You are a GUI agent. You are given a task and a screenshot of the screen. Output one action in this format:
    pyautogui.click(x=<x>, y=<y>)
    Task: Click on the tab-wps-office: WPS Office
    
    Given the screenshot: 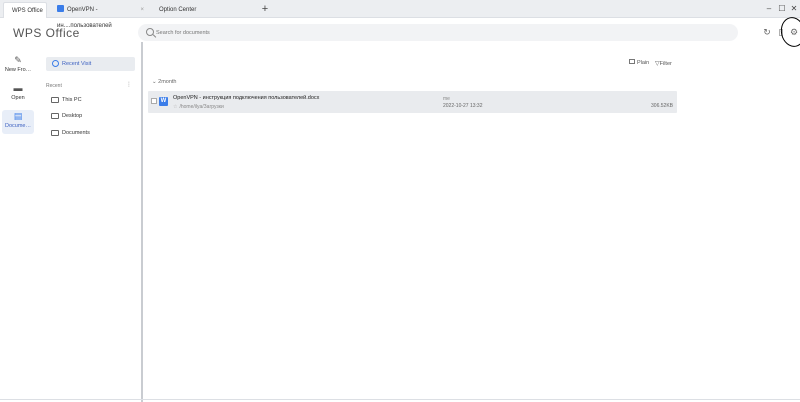 What is the action you would take?
    pyautogui.click(x=25, y=10)
    